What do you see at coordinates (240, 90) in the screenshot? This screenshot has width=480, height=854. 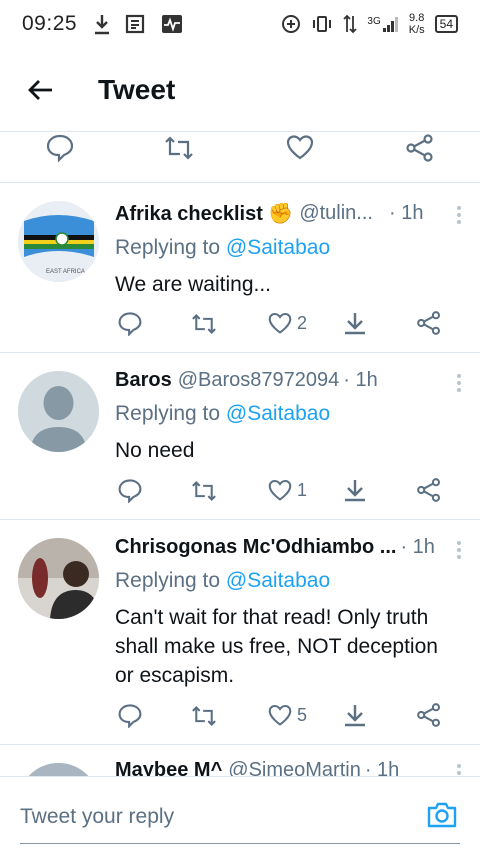 I see `header: Tweet` at bounding box center [240, 90].